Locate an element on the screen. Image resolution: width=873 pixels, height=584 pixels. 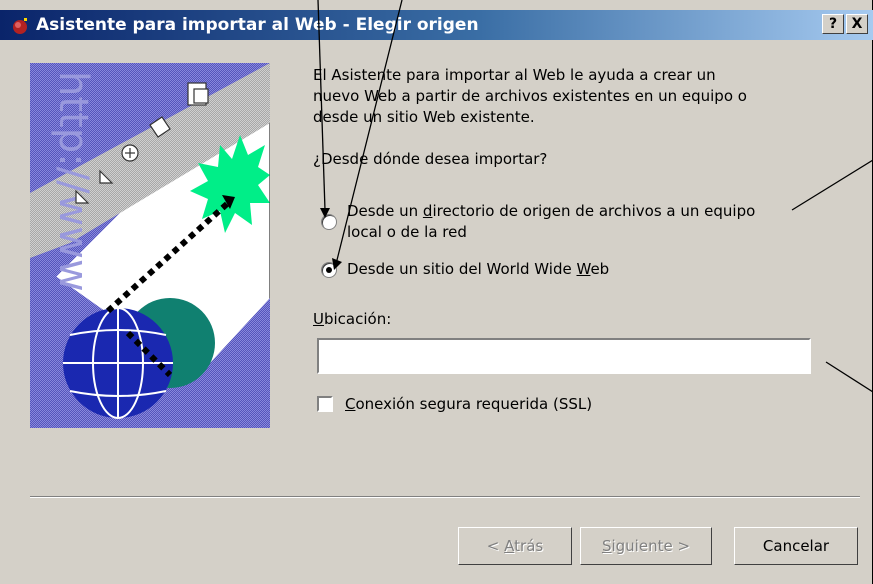
help-button: ? is located at coordinates (833, 24).